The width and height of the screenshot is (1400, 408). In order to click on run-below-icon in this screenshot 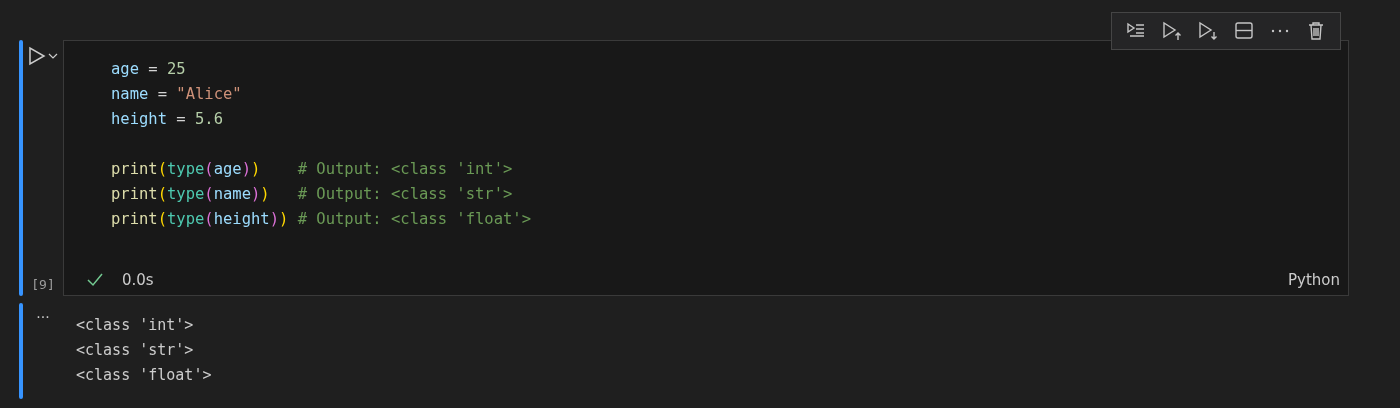, I will do `click(1208, 31)`.